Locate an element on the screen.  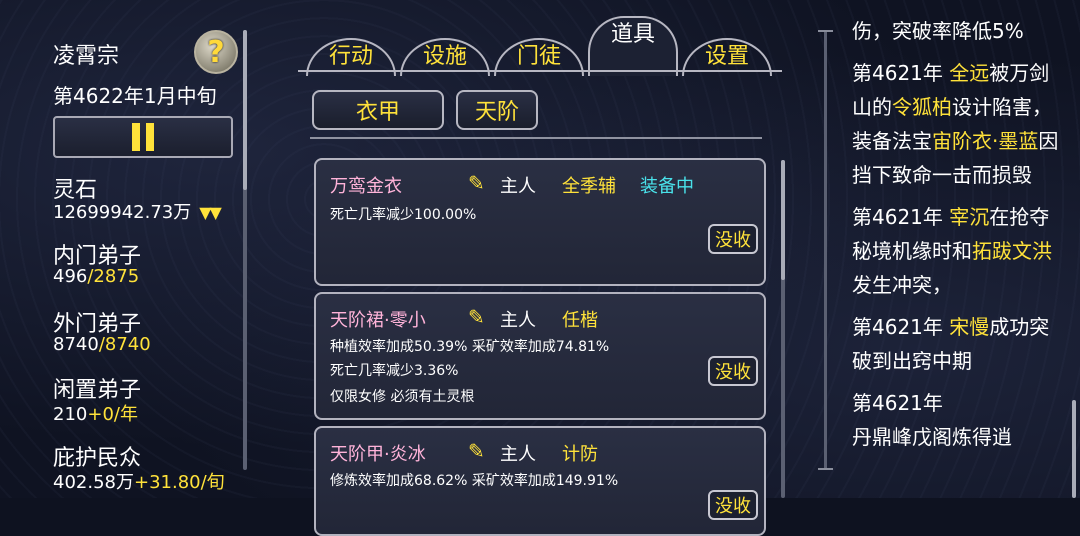
idle-disciples-value: 210+0/年 is located at coordinates (95, 414).